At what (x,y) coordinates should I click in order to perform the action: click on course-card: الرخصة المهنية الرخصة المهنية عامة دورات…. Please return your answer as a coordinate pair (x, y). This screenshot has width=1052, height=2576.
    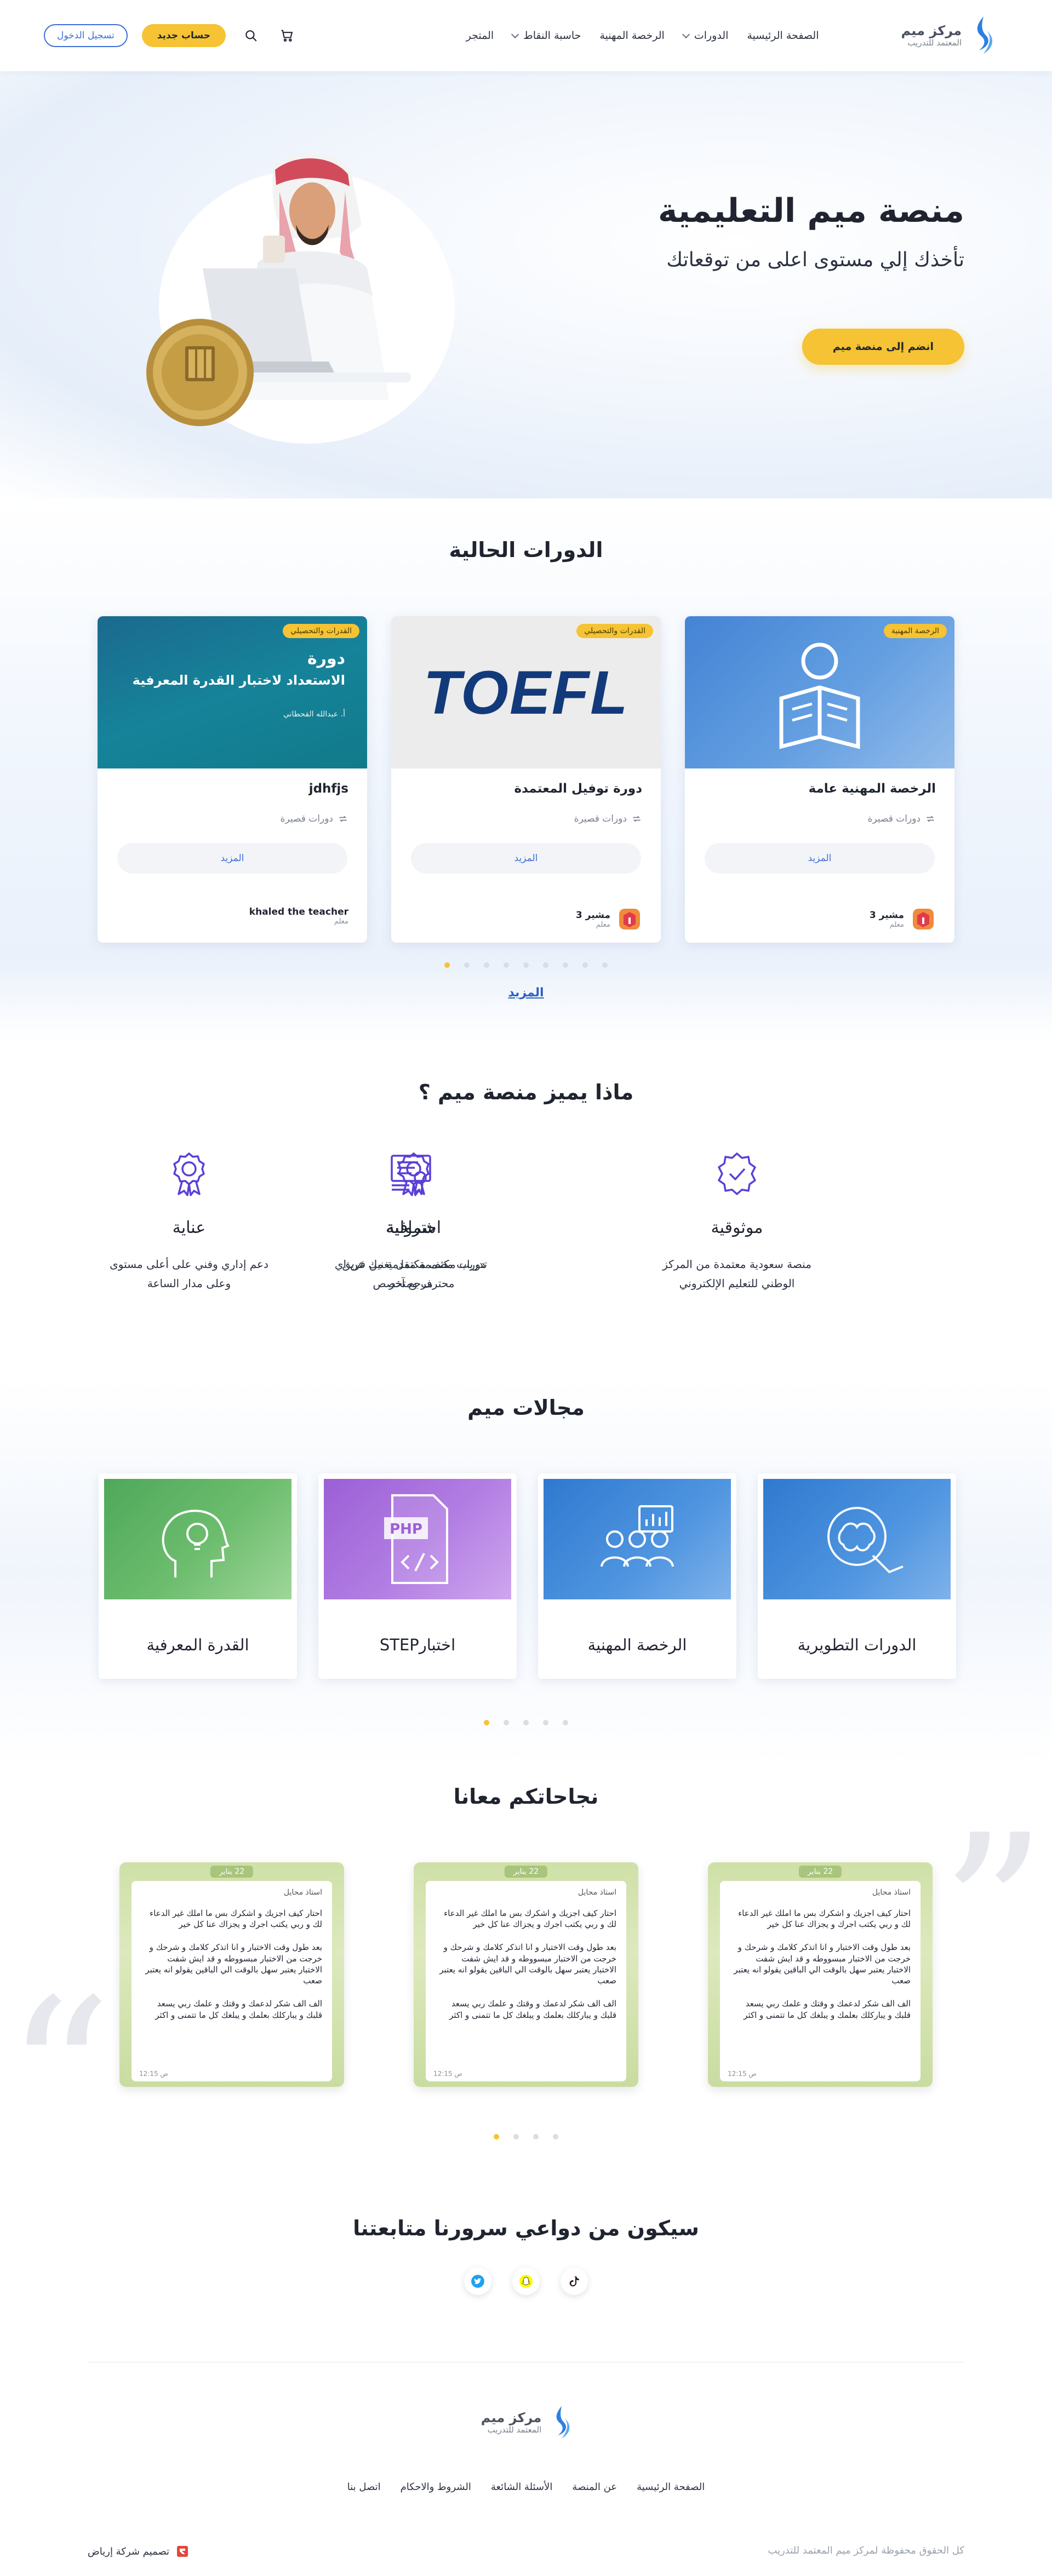
    Looking at the image, I should click on (820, 780).